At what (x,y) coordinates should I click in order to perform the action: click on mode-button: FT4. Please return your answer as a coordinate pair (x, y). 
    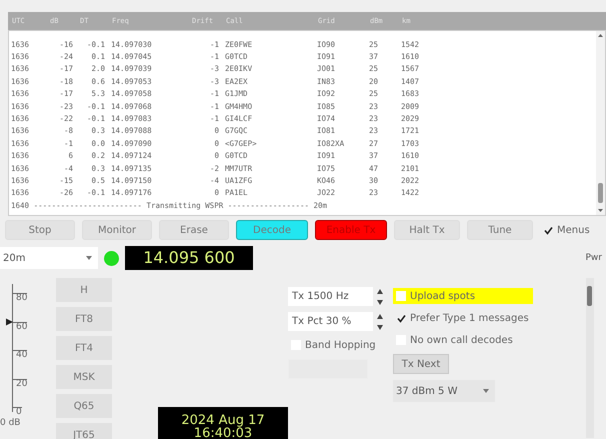
    Looking at the image, I should click on (84, 348).